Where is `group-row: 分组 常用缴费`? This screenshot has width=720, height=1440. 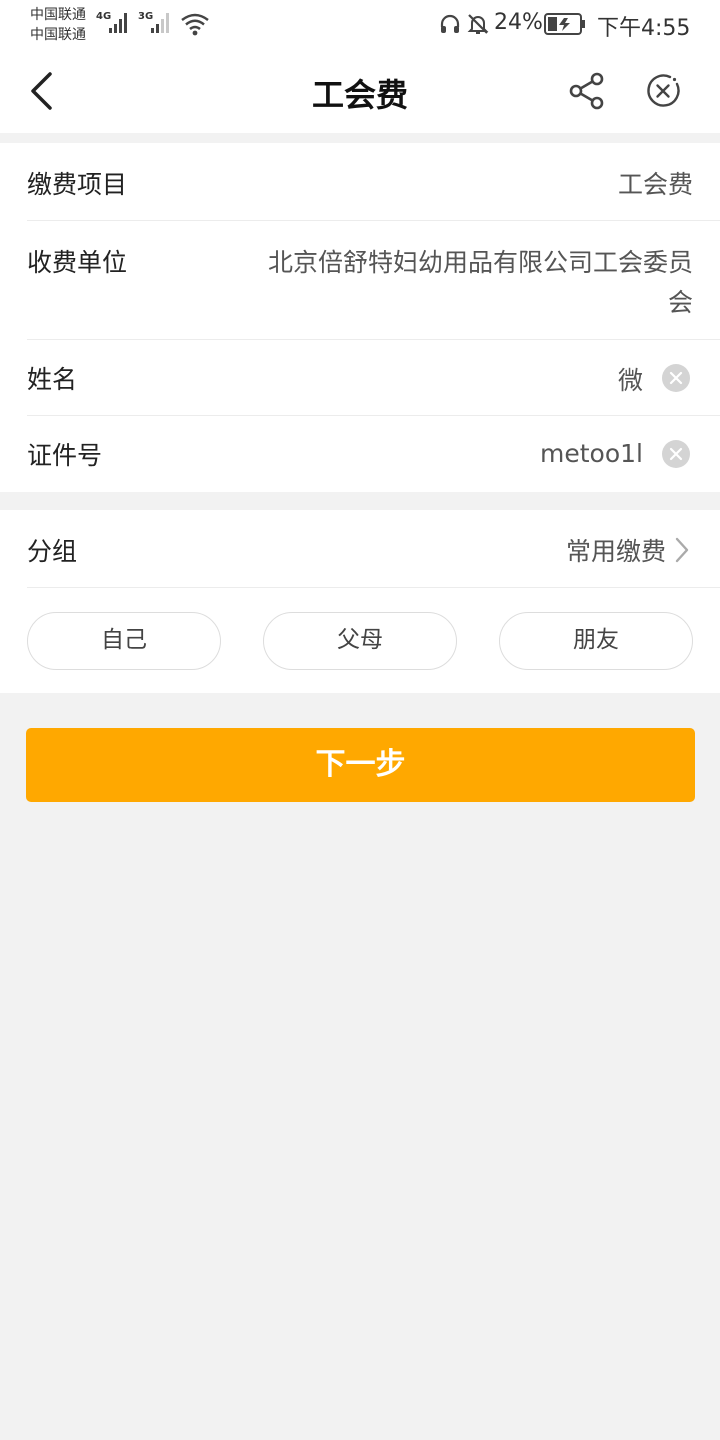
group-row: 分组 常用缴费 is located at coordinates (373, 549).